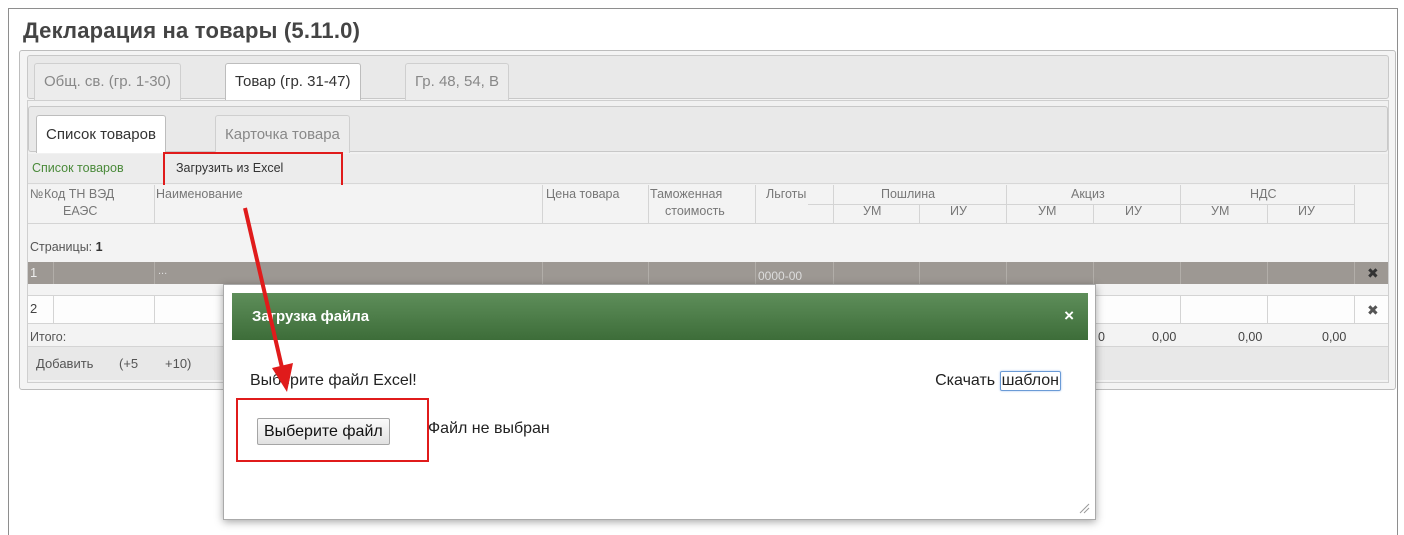  Describe the element at coordinates (178, 363) in the screenshot. I see `add-ten-rows-button: +10)` at that location.